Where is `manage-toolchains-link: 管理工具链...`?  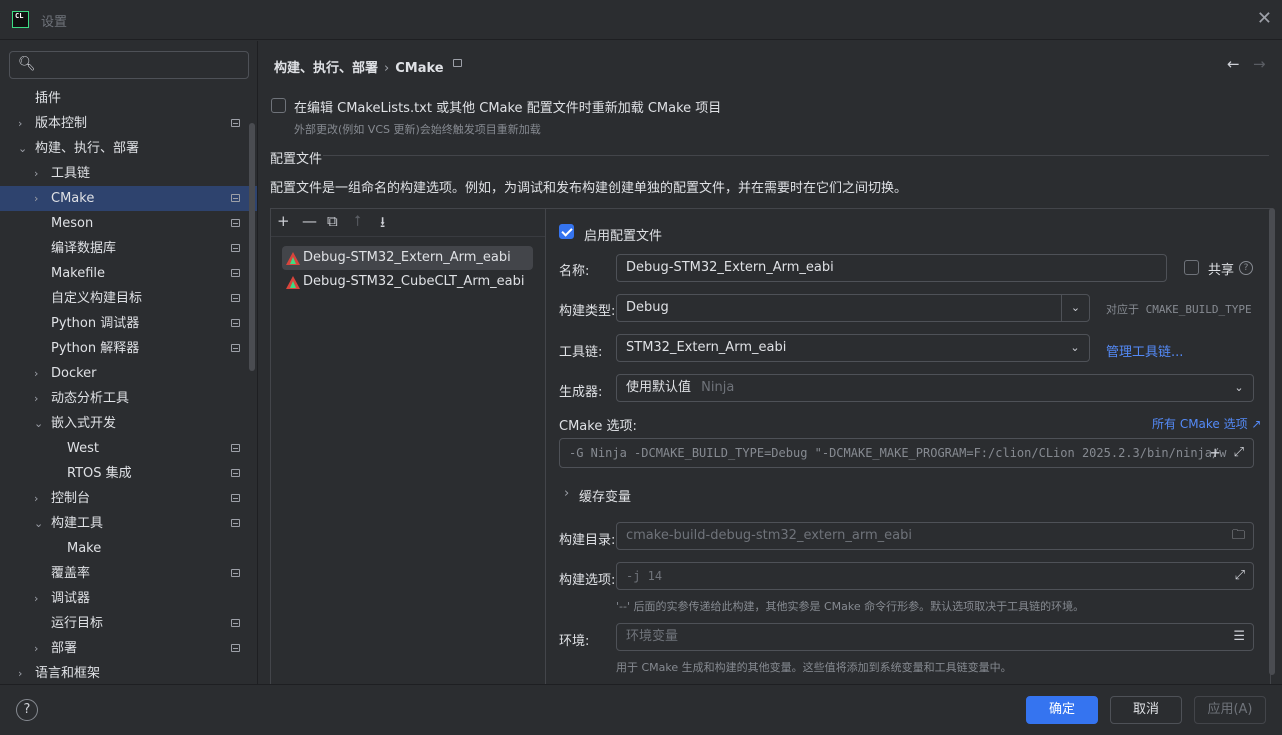
manage-toolchains-link: 管理工具链... is located at coordinates (1144, 350).